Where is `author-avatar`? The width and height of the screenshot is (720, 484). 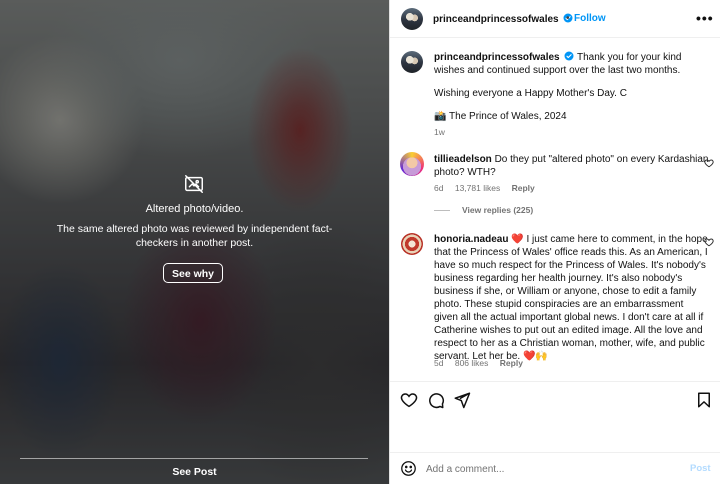 author-avatar is located at coordinates (412, 19).